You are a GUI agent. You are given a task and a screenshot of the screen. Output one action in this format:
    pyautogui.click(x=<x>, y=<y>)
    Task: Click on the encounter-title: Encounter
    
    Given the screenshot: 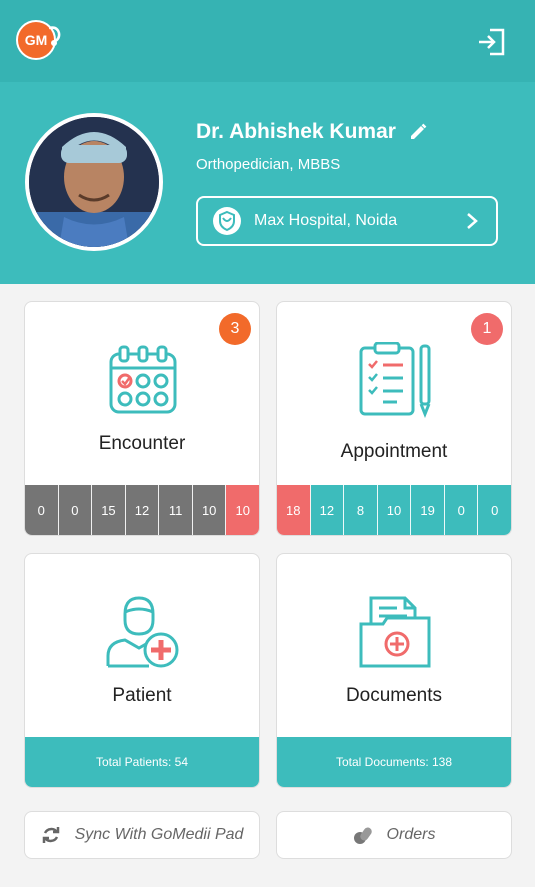 What is the action you would take?
    pyautogui.click(x=142, y=443)
    